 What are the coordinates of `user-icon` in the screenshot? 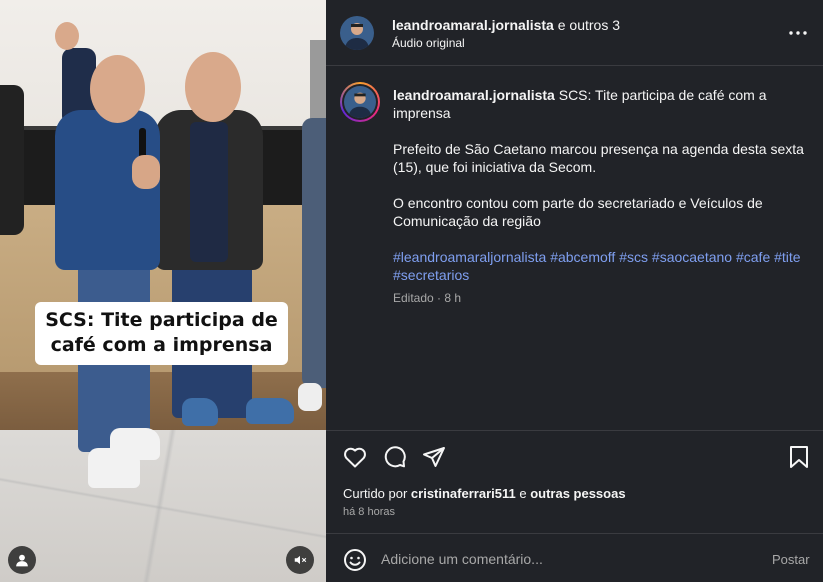 It's located at (22, 560).